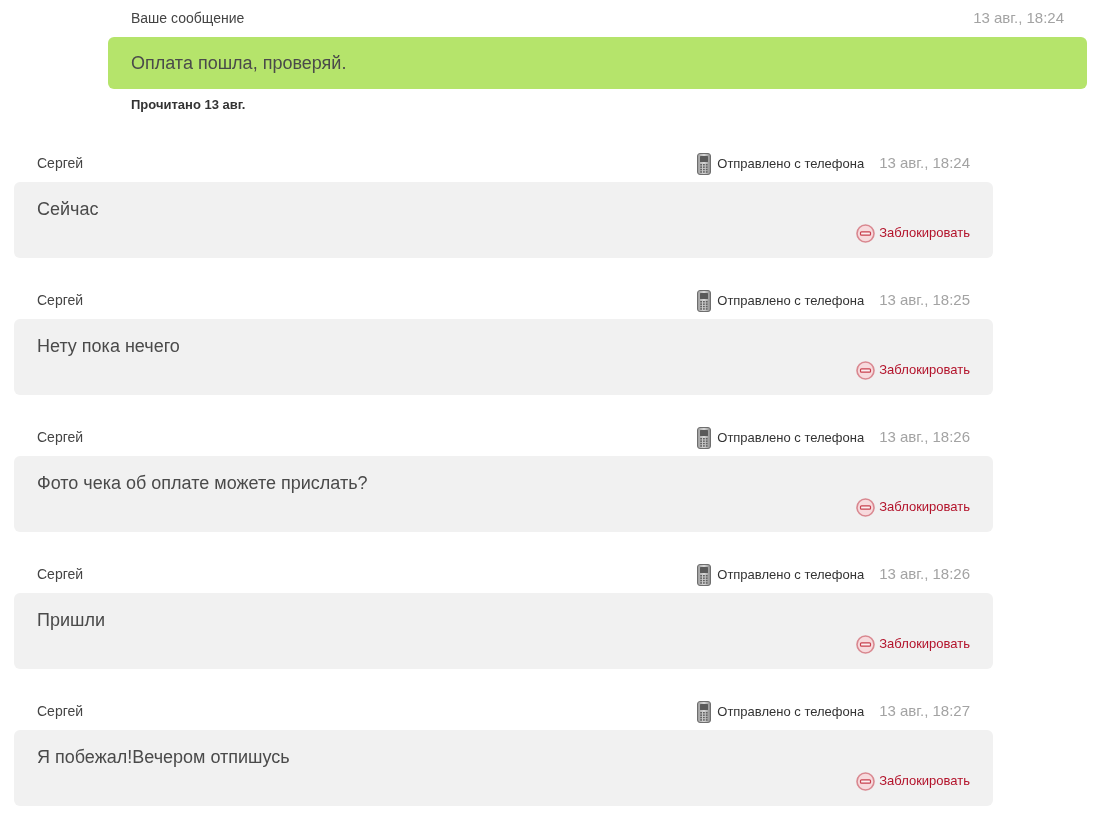 This screenshot has height=815, width=1098. What do you see at coordinates (924, 711) in the screenshot?
I see `message-time: 13 авг., 18:27` at bounding box center [924, 711].